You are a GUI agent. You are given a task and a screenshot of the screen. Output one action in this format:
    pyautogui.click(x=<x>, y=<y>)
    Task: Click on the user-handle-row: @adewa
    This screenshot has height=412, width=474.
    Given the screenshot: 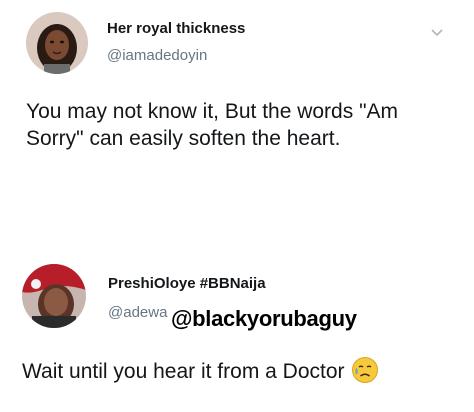 What is the action you would take?
    pyautogui.click(x=137, y=313)
    